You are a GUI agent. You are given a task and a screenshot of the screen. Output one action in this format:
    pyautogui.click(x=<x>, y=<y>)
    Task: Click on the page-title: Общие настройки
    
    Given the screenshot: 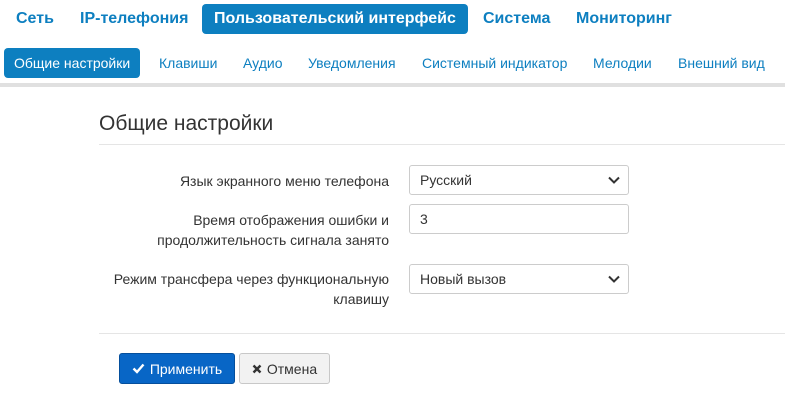 What is the action you would take?
    pyautogui.click(x=186, y=123)
    